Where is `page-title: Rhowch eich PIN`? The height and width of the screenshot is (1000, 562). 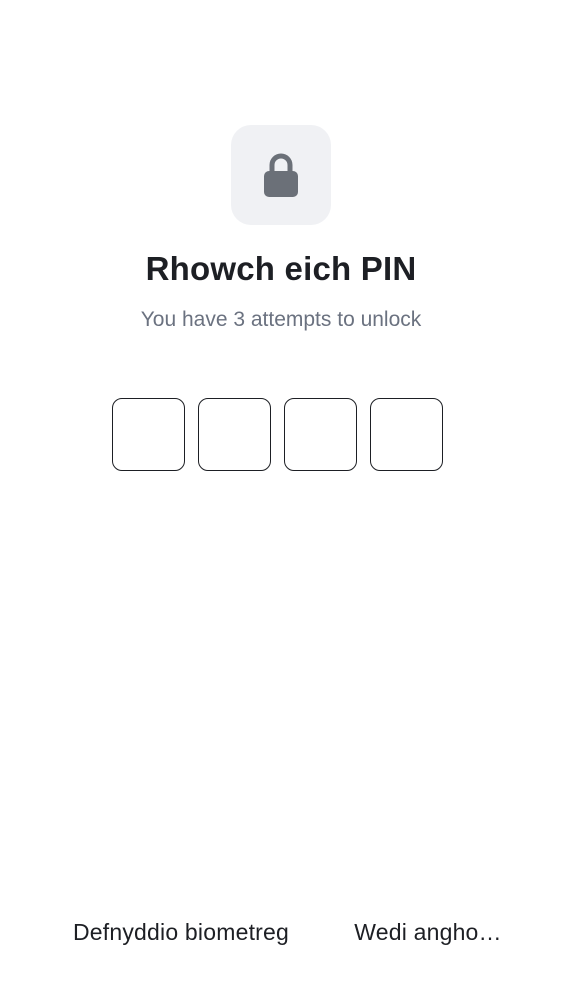 page-title: Rhowch eich PIN is located at coordinates (281, 268).